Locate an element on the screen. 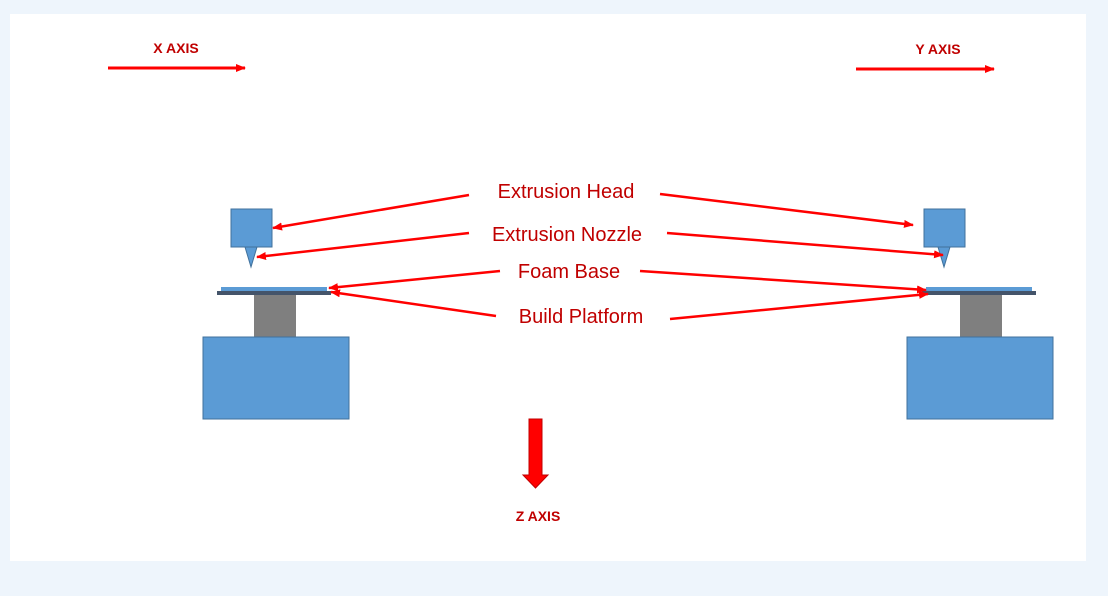 This screenshot has width=1108, height=596. right-foam-base is located at coordinates (979, 289).